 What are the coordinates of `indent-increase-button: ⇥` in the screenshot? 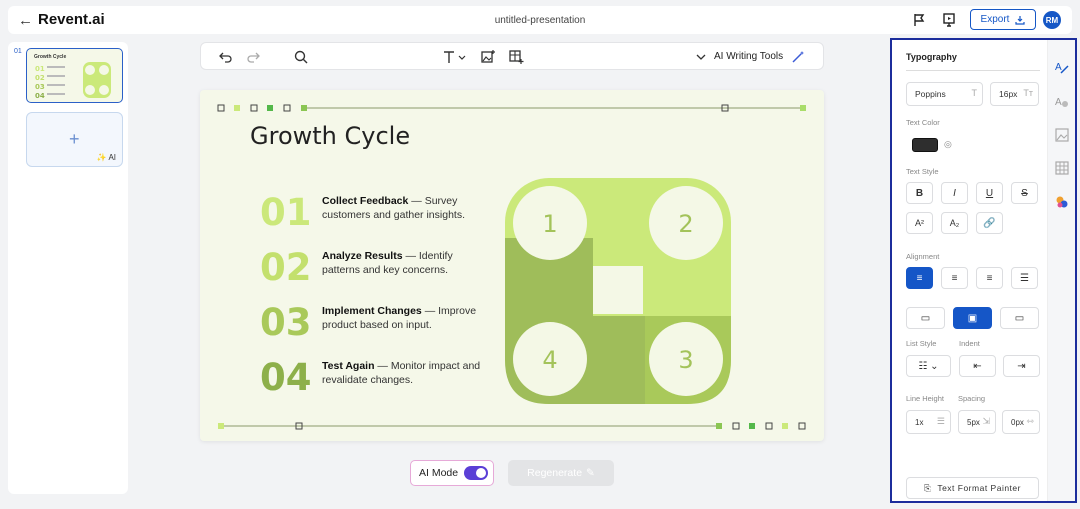 It's located at (1021, 366).